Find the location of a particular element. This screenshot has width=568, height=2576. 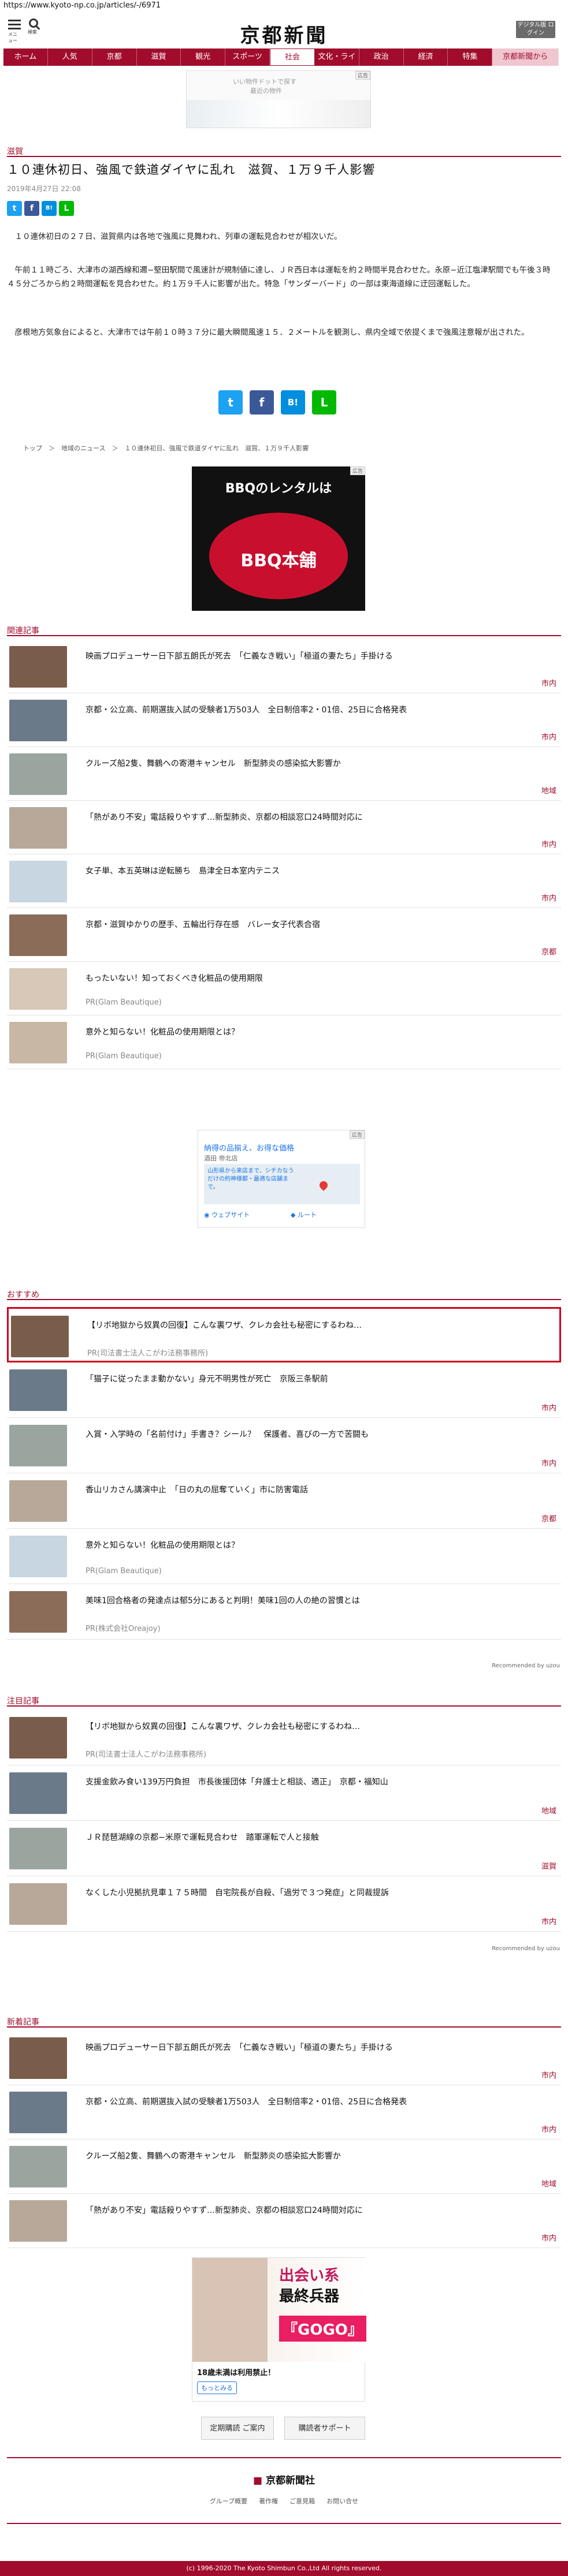

related-label: 関連記事 is located at coordinates (23, 631).